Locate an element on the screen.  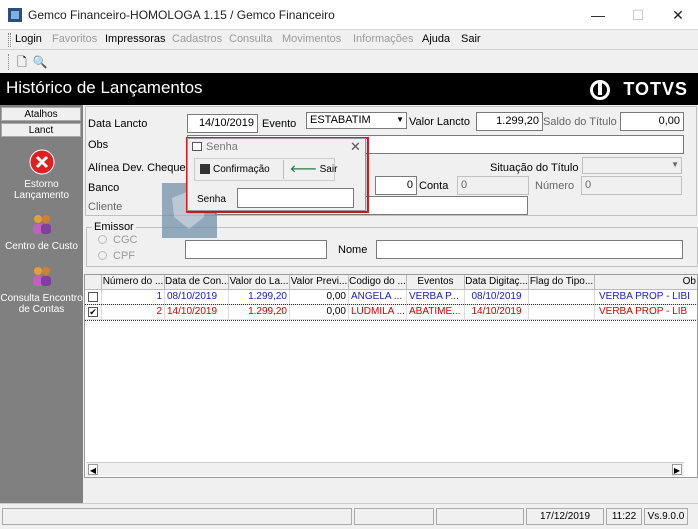
toolbar: 🗋 🔍 is located at coordinates (349, 62).